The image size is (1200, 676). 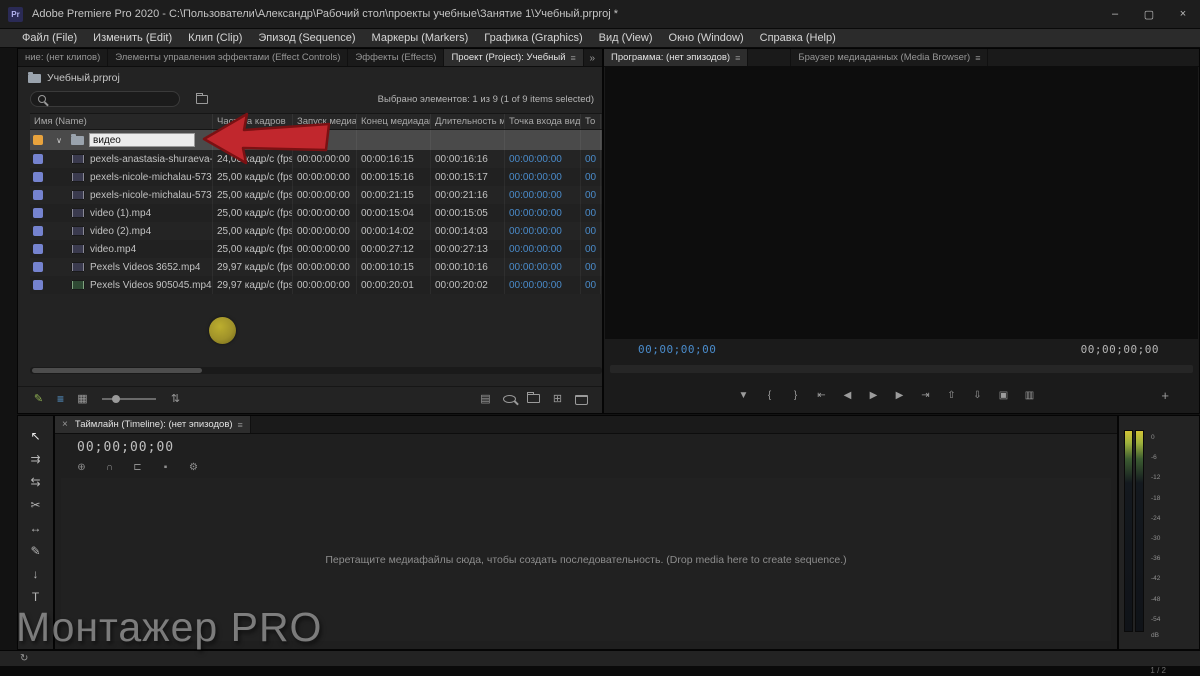 What do you see at coordinates (533, 38) in the screenshot?
I see `menu-item: Графика (Graphics)` at bounding box center [533, 38].